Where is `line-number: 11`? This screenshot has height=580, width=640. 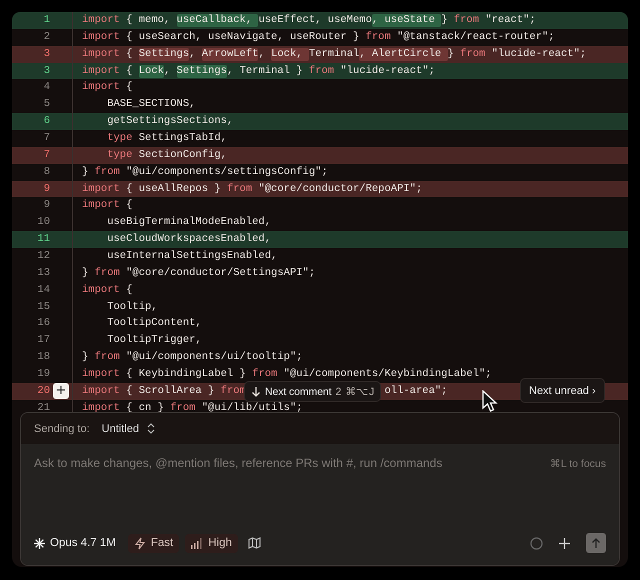 line-number: 11 is located at coordinates (43, 239).